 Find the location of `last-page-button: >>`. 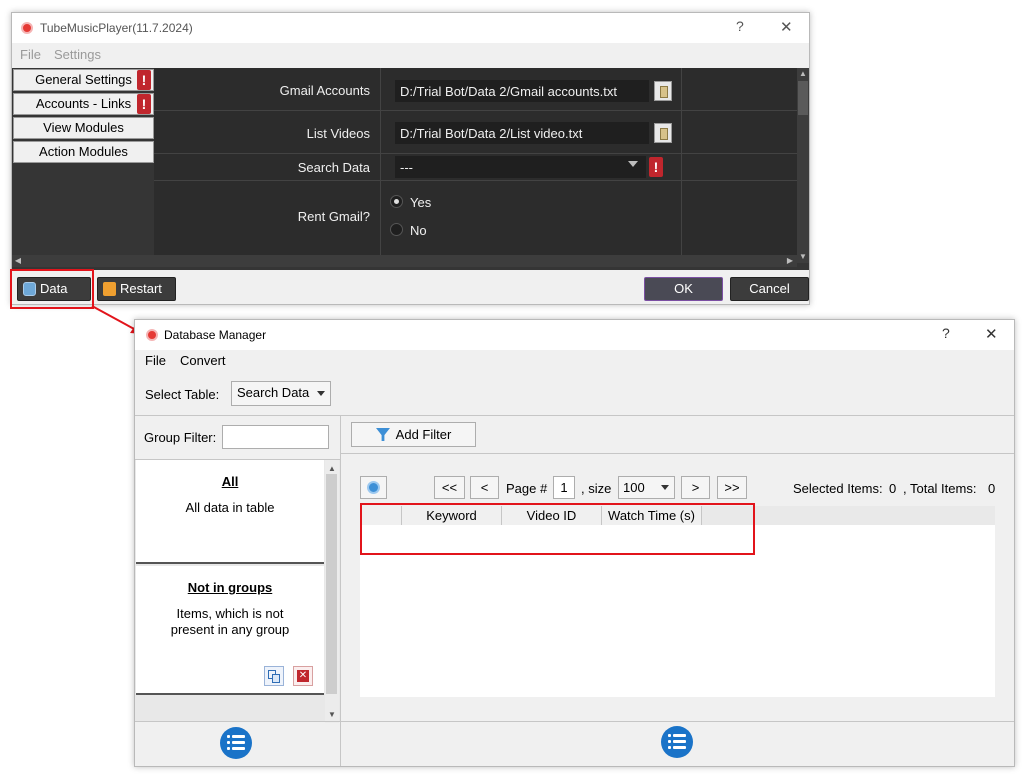

last-page-button: >> is located at coordinates (732, 487).